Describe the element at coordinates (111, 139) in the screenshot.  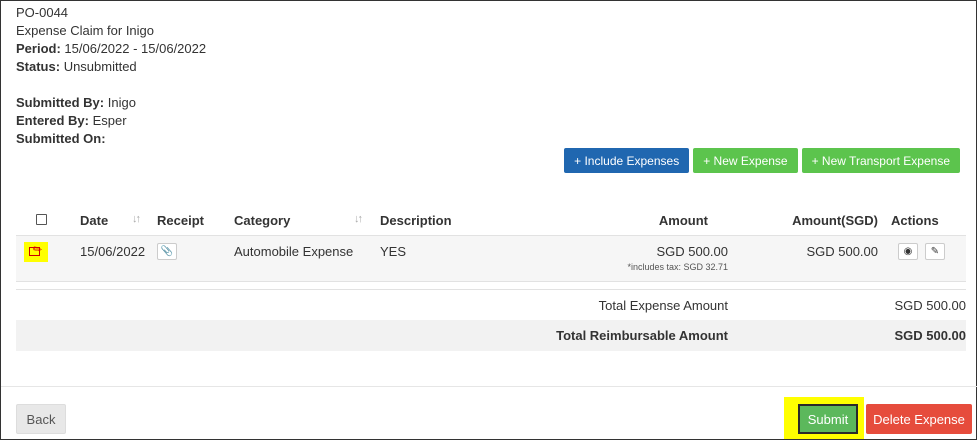
I see `submitted-on-row: Submitted On:` at that location.